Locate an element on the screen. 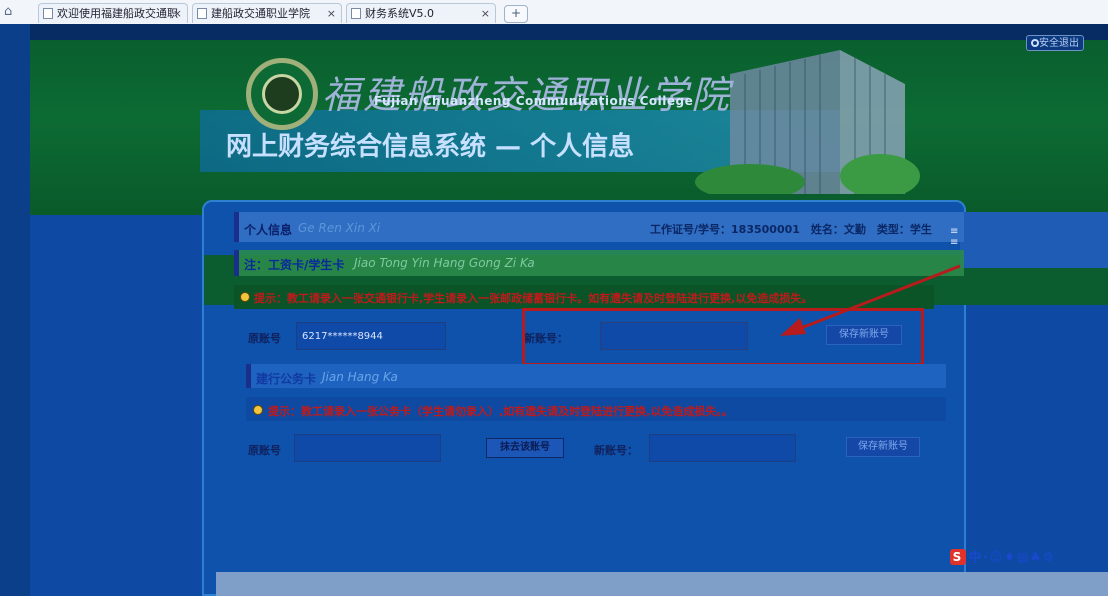  left-margin is located at coordinates (15, 310).